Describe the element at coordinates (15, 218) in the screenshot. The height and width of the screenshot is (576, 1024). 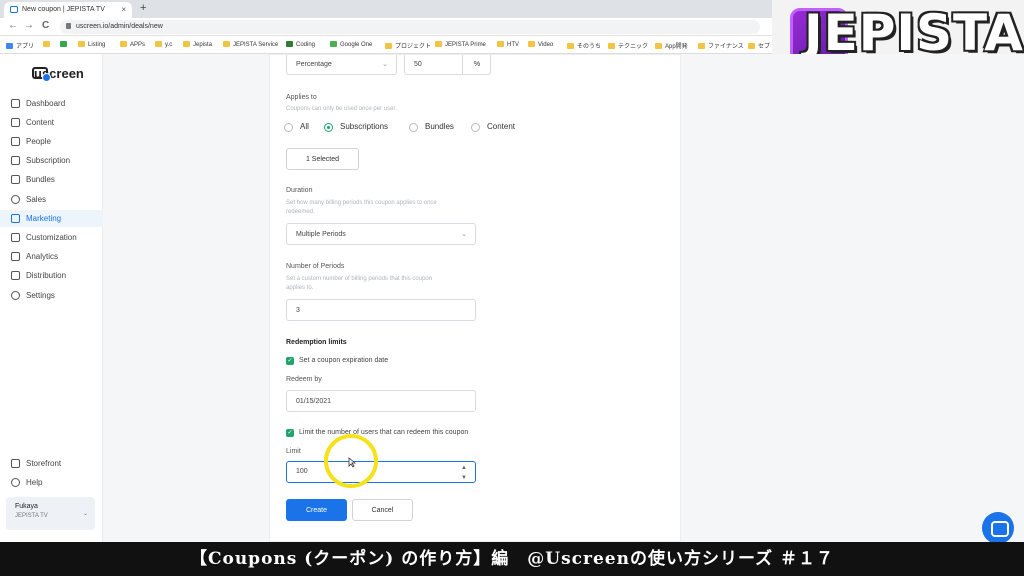
I see `megaphone-icon` at that location.